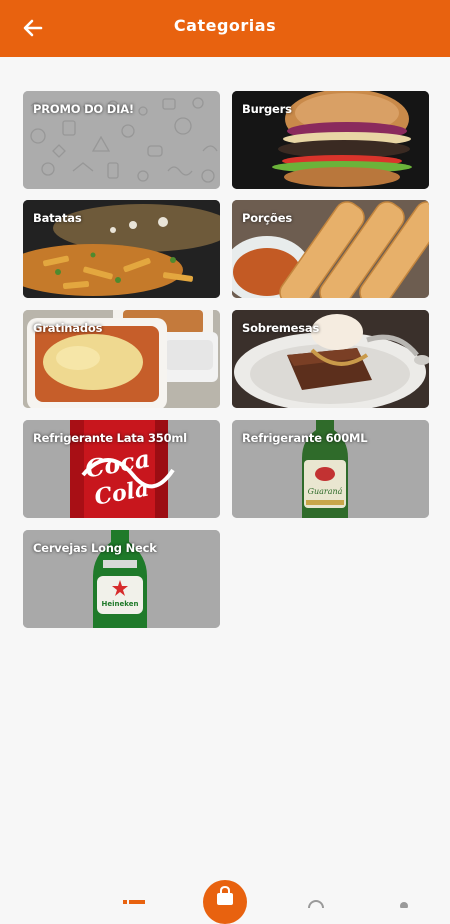  Describe the element at coordinates (330, 249) in the screenshot. I see `category-tile-porcoes: Porções` at that location.